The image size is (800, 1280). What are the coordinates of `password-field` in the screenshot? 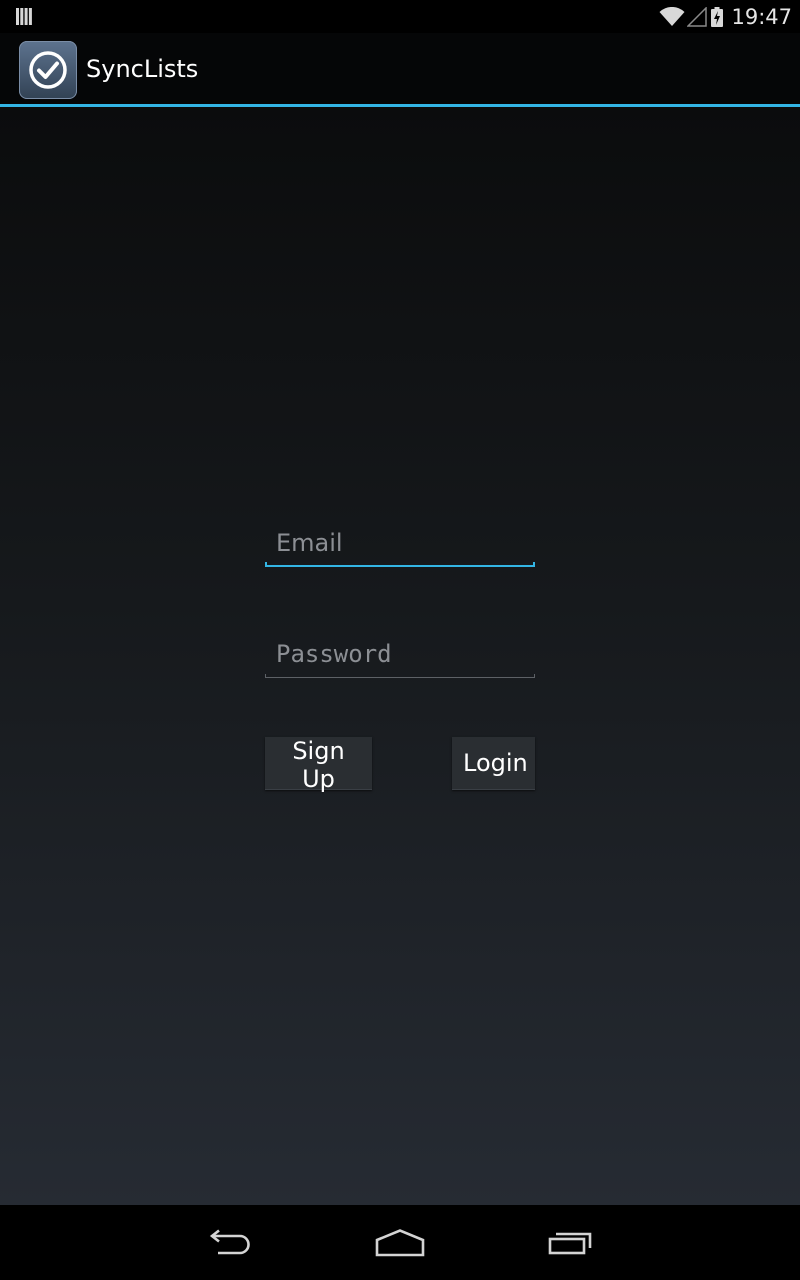 It's located at (400, 656).